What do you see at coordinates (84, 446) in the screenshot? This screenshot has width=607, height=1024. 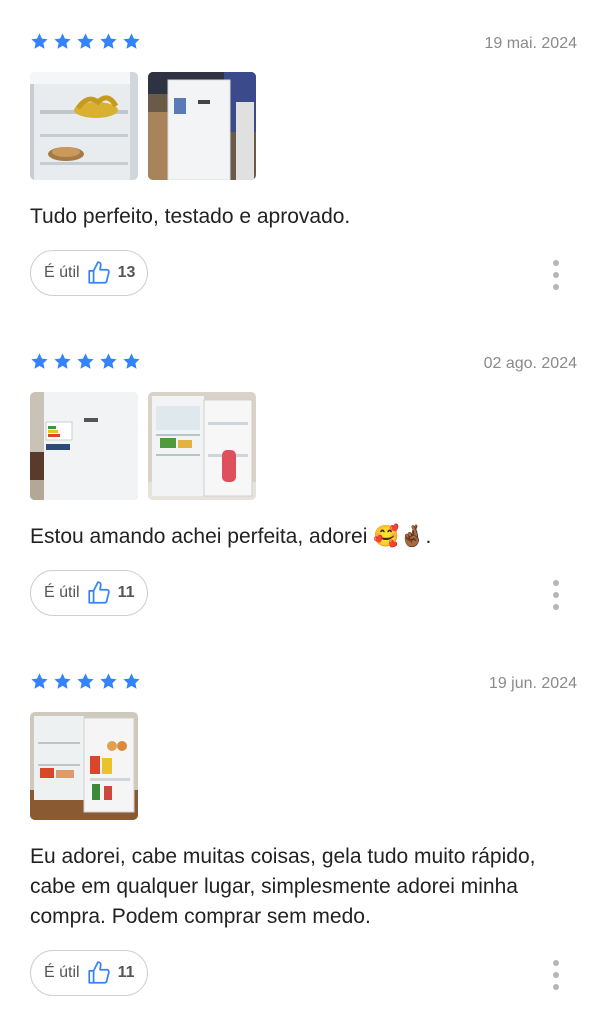 I see `review-photo-fridge-closed` at bounding box center [84, 446].